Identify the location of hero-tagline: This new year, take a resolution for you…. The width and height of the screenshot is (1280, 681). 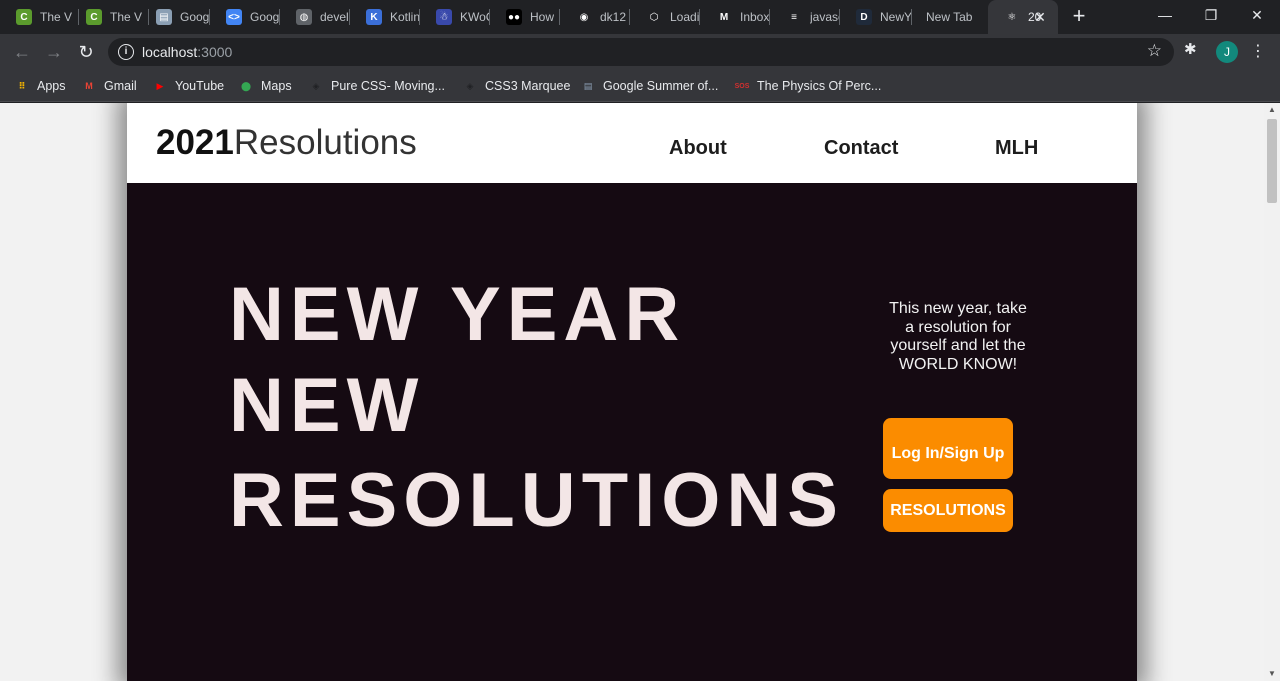
(958, 336).